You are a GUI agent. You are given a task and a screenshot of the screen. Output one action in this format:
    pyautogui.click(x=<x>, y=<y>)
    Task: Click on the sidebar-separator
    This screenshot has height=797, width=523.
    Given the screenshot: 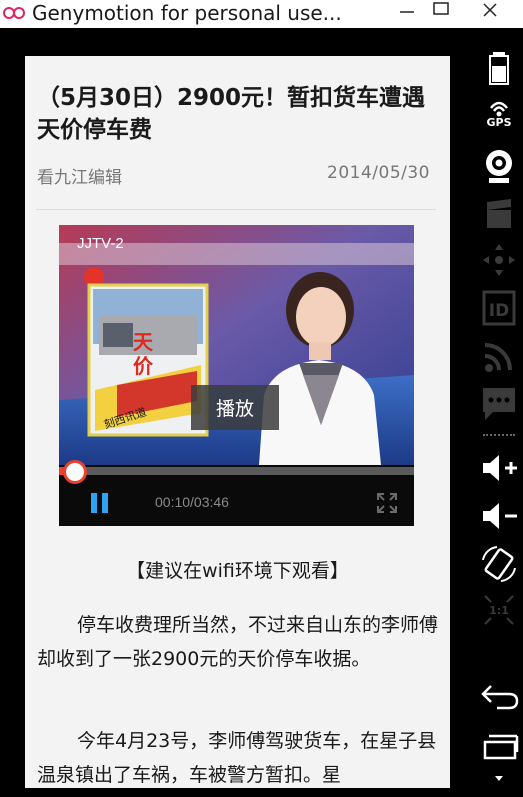 What is the action you would take?
    pyautogui.click(x=499, y=435)
    